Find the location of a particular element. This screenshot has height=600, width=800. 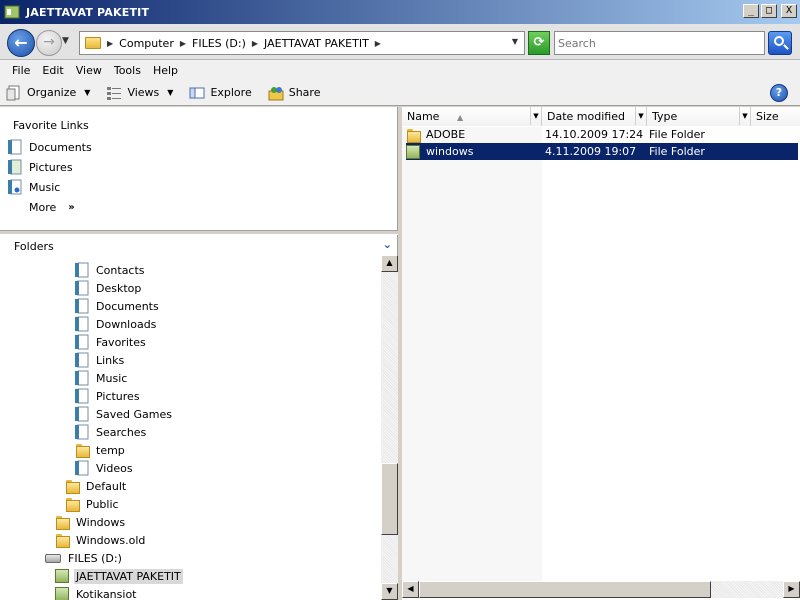

back-arrow-icon: ← is located at coordinates (21, 42).